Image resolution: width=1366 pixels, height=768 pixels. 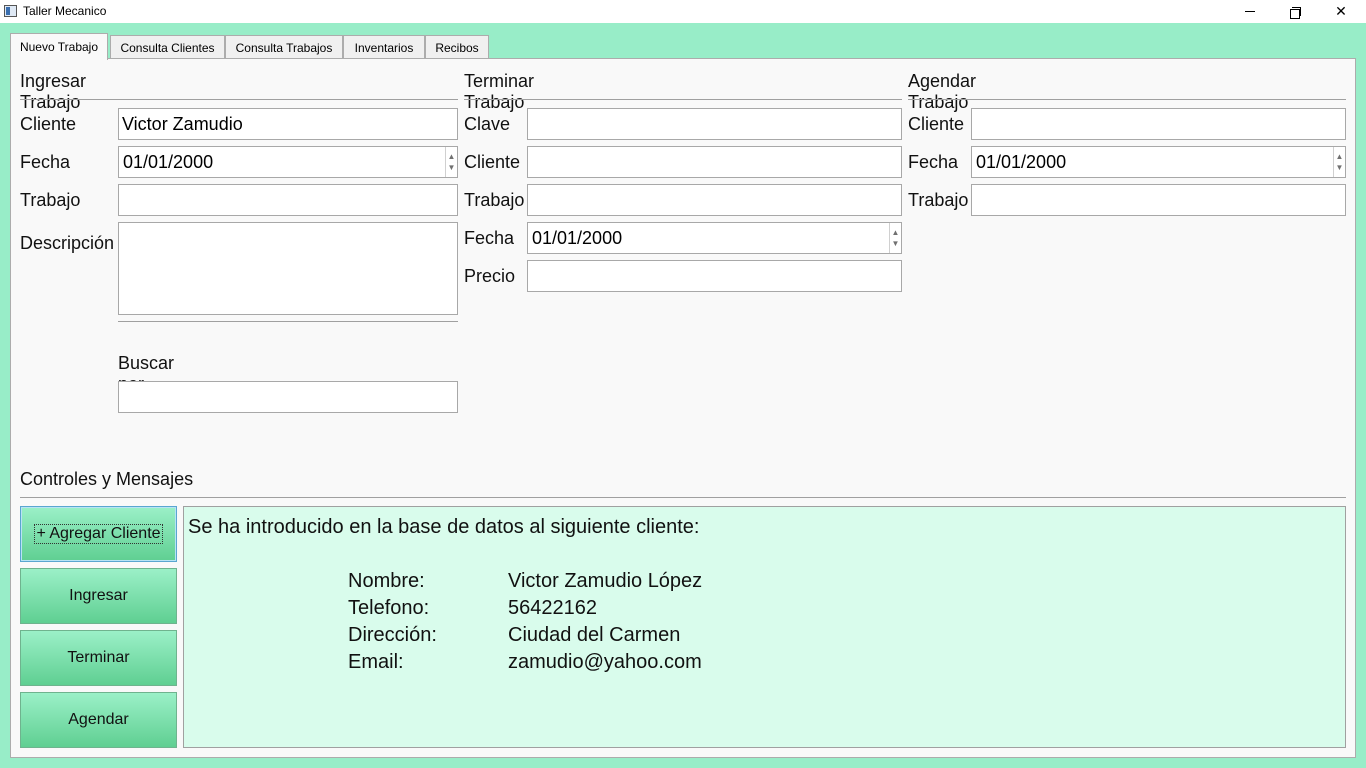 What do you see at coordinates (594, 635) in the screenshot?
I see `direccion-value: Ciudad del Carmen` at bounding box center [594, 635].